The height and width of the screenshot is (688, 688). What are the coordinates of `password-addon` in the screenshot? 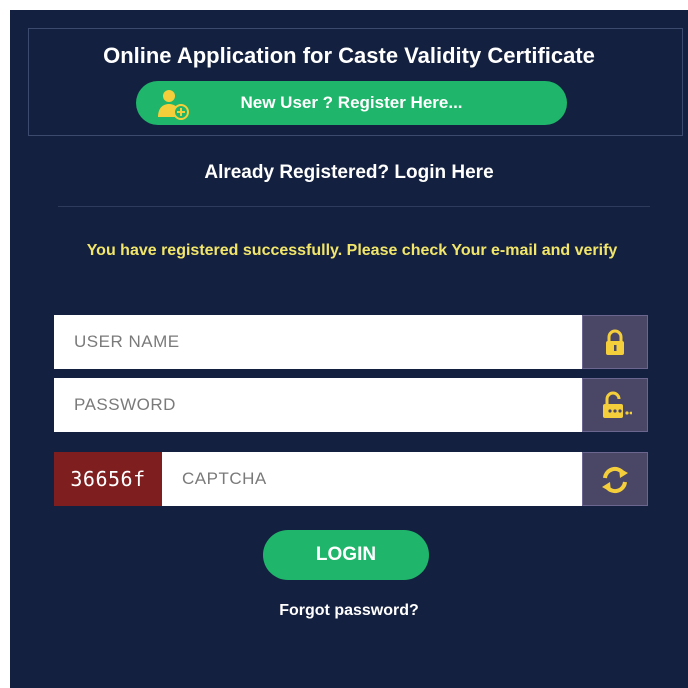 It's located at (615, 405).